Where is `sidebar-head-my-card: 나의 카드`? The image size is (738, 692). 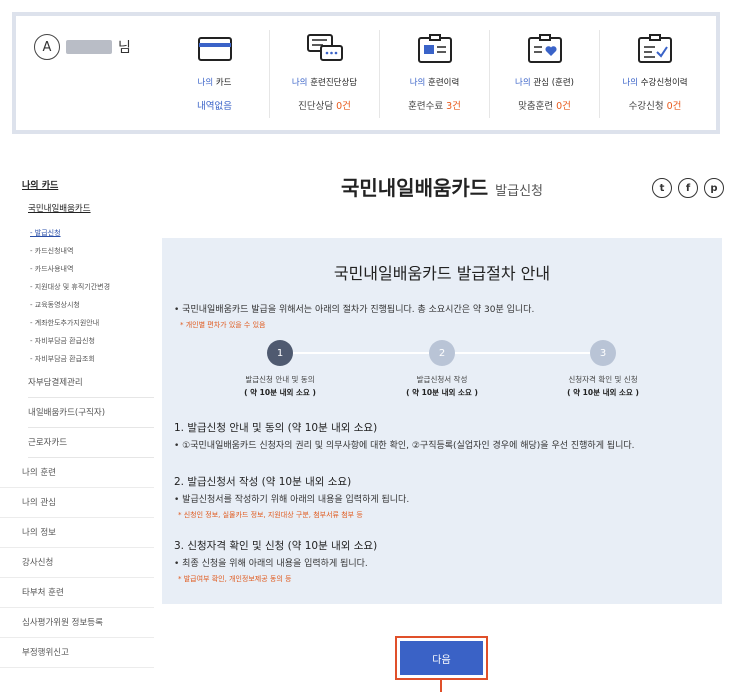 sidebar-head-my-card: 나의 카드 is located at coordinates (88, 186).